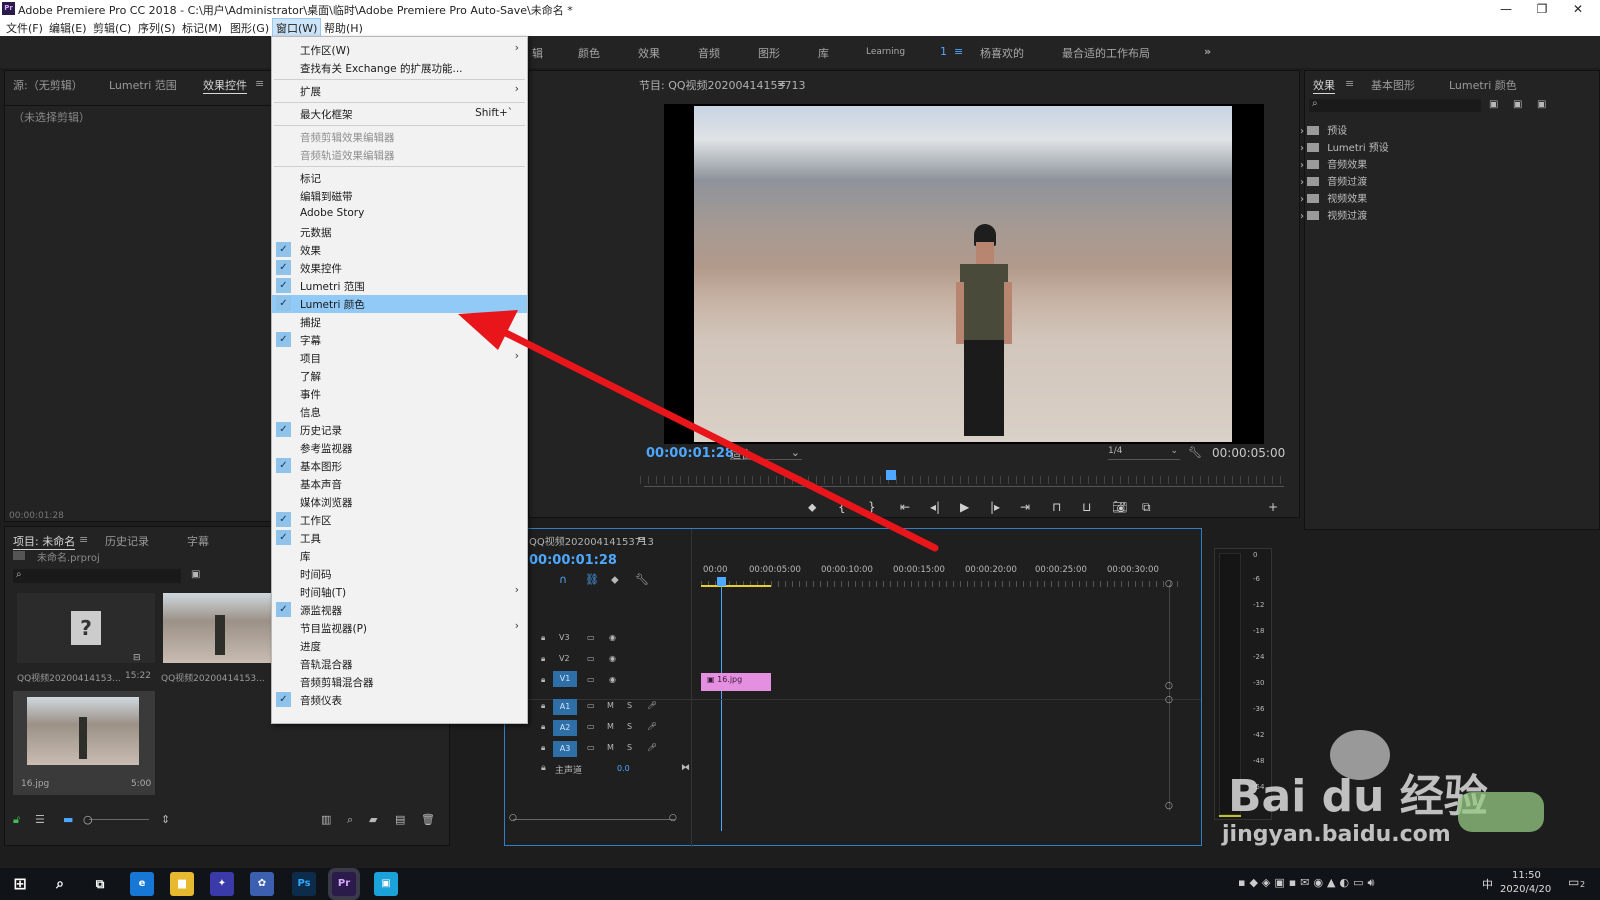 This screenshot has height=900, width=1600. Describe the element at coordinates (399, 268) in the screenshot. I see `window-menu-item: ✓ 效果控件` at that location.